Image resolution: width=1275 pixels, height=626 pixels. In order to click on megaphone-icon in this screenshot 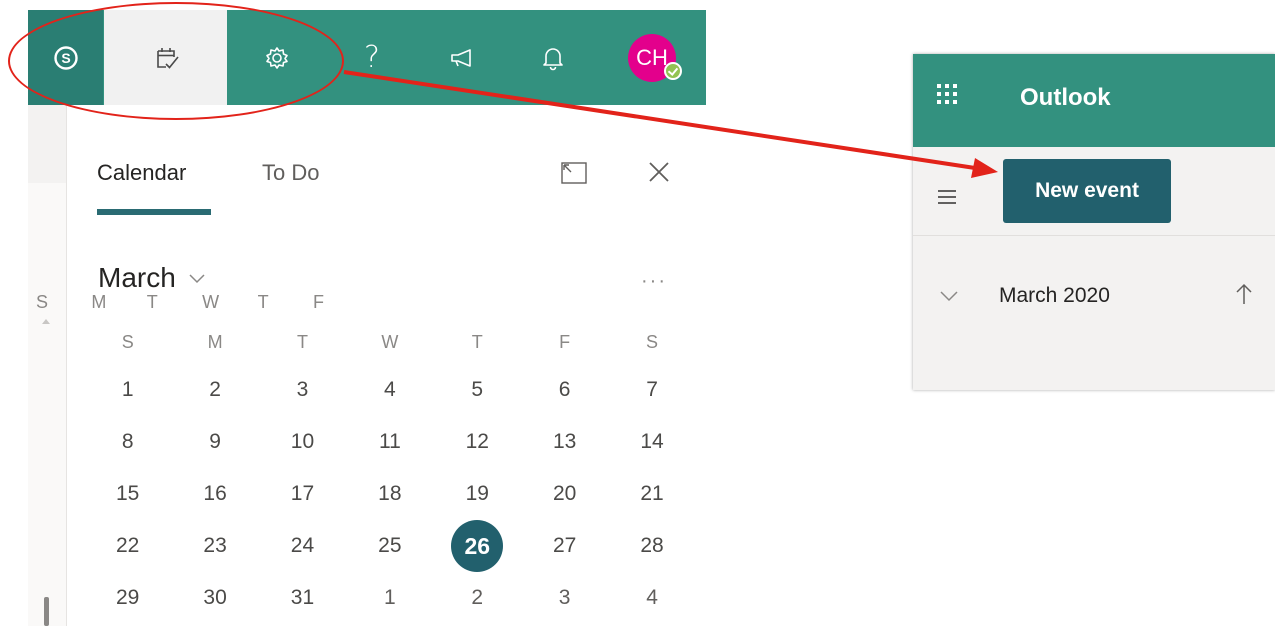, I will do `click(461, 57)`.